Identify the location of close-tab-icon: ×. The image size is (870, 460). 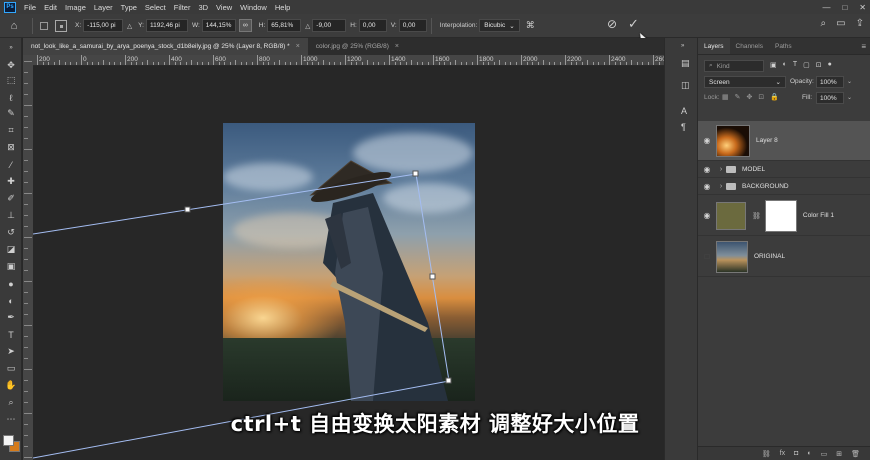
(298, 46).